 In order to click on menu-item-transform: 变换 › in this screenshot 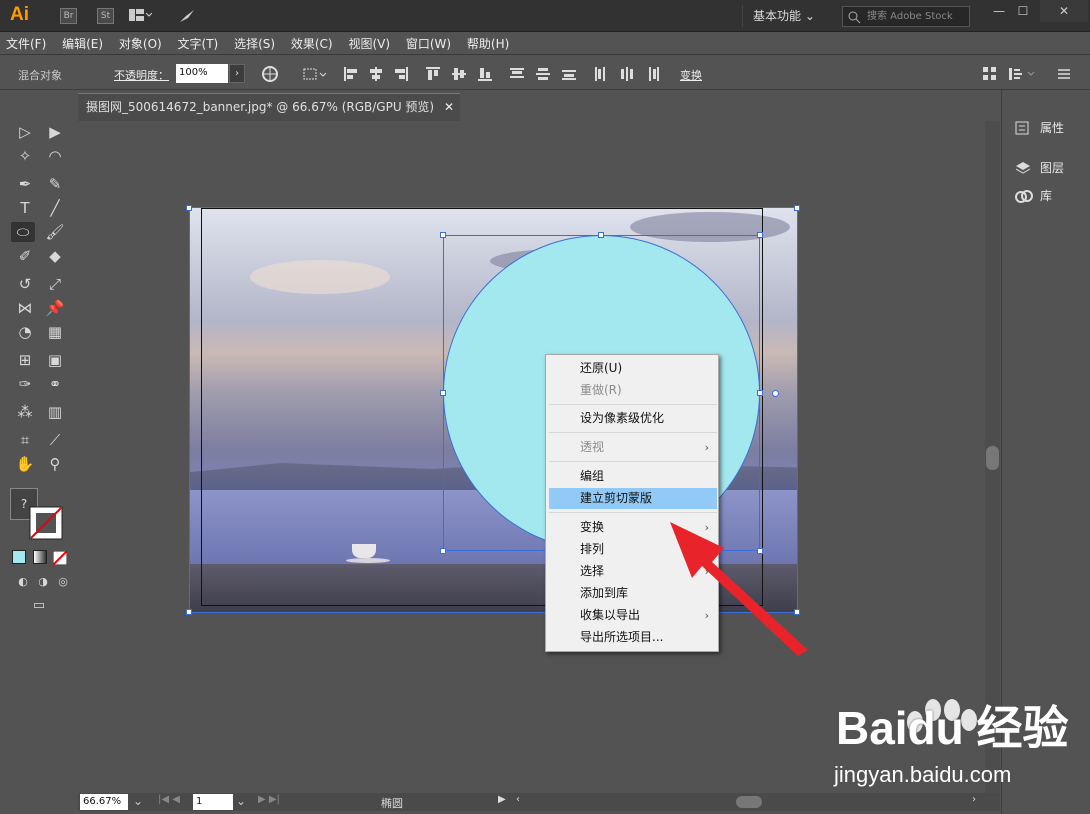, I will do `click(633, 527)`.